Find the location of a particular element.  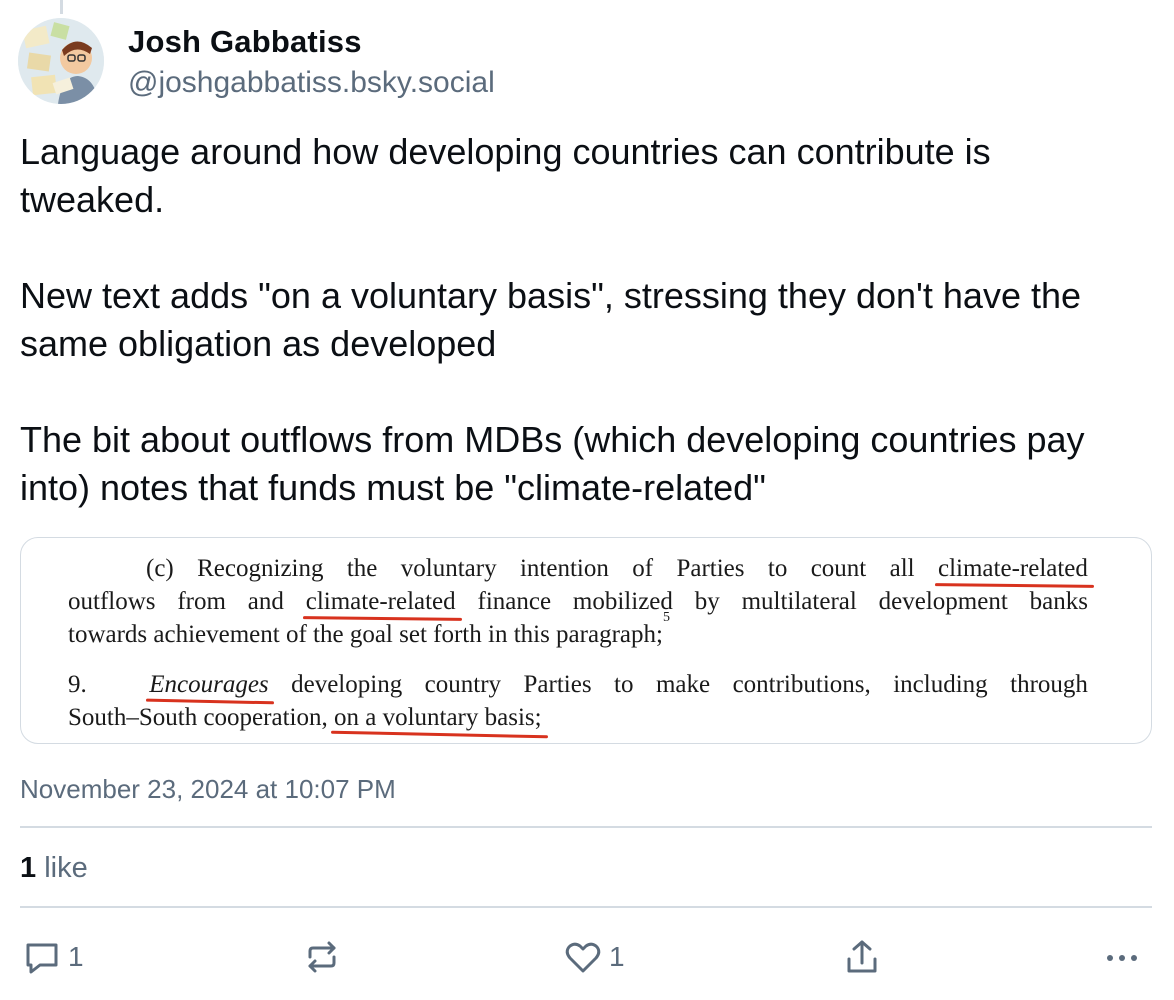

author-avatar is located at coordinates (61, 61).